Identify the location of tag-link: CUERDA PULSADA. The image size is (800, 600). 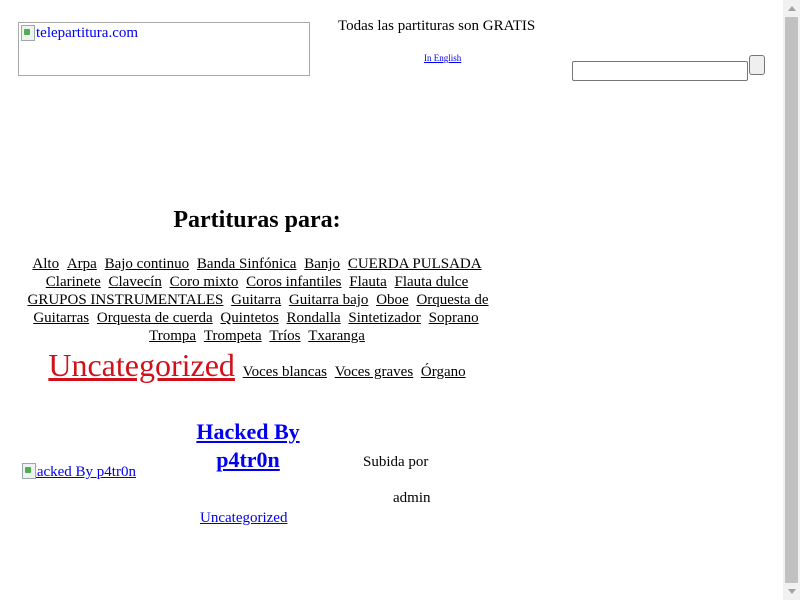
(415, 264).